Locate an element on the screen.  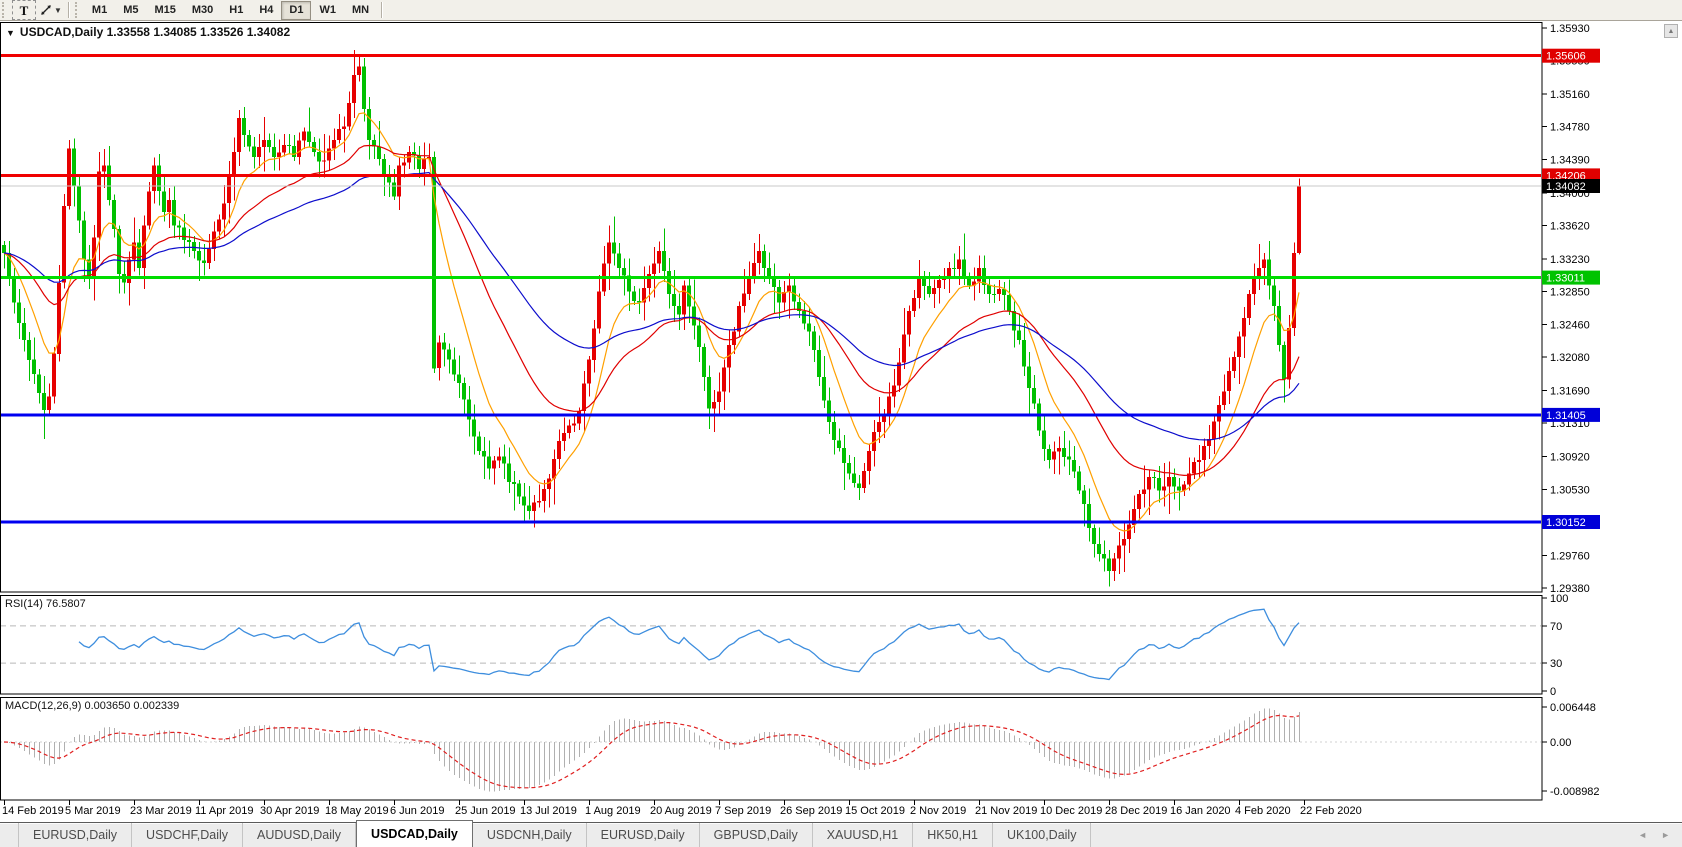
tab-gbpusd-daily: GBPUSD,Daily is located at coordinates (756, 835).